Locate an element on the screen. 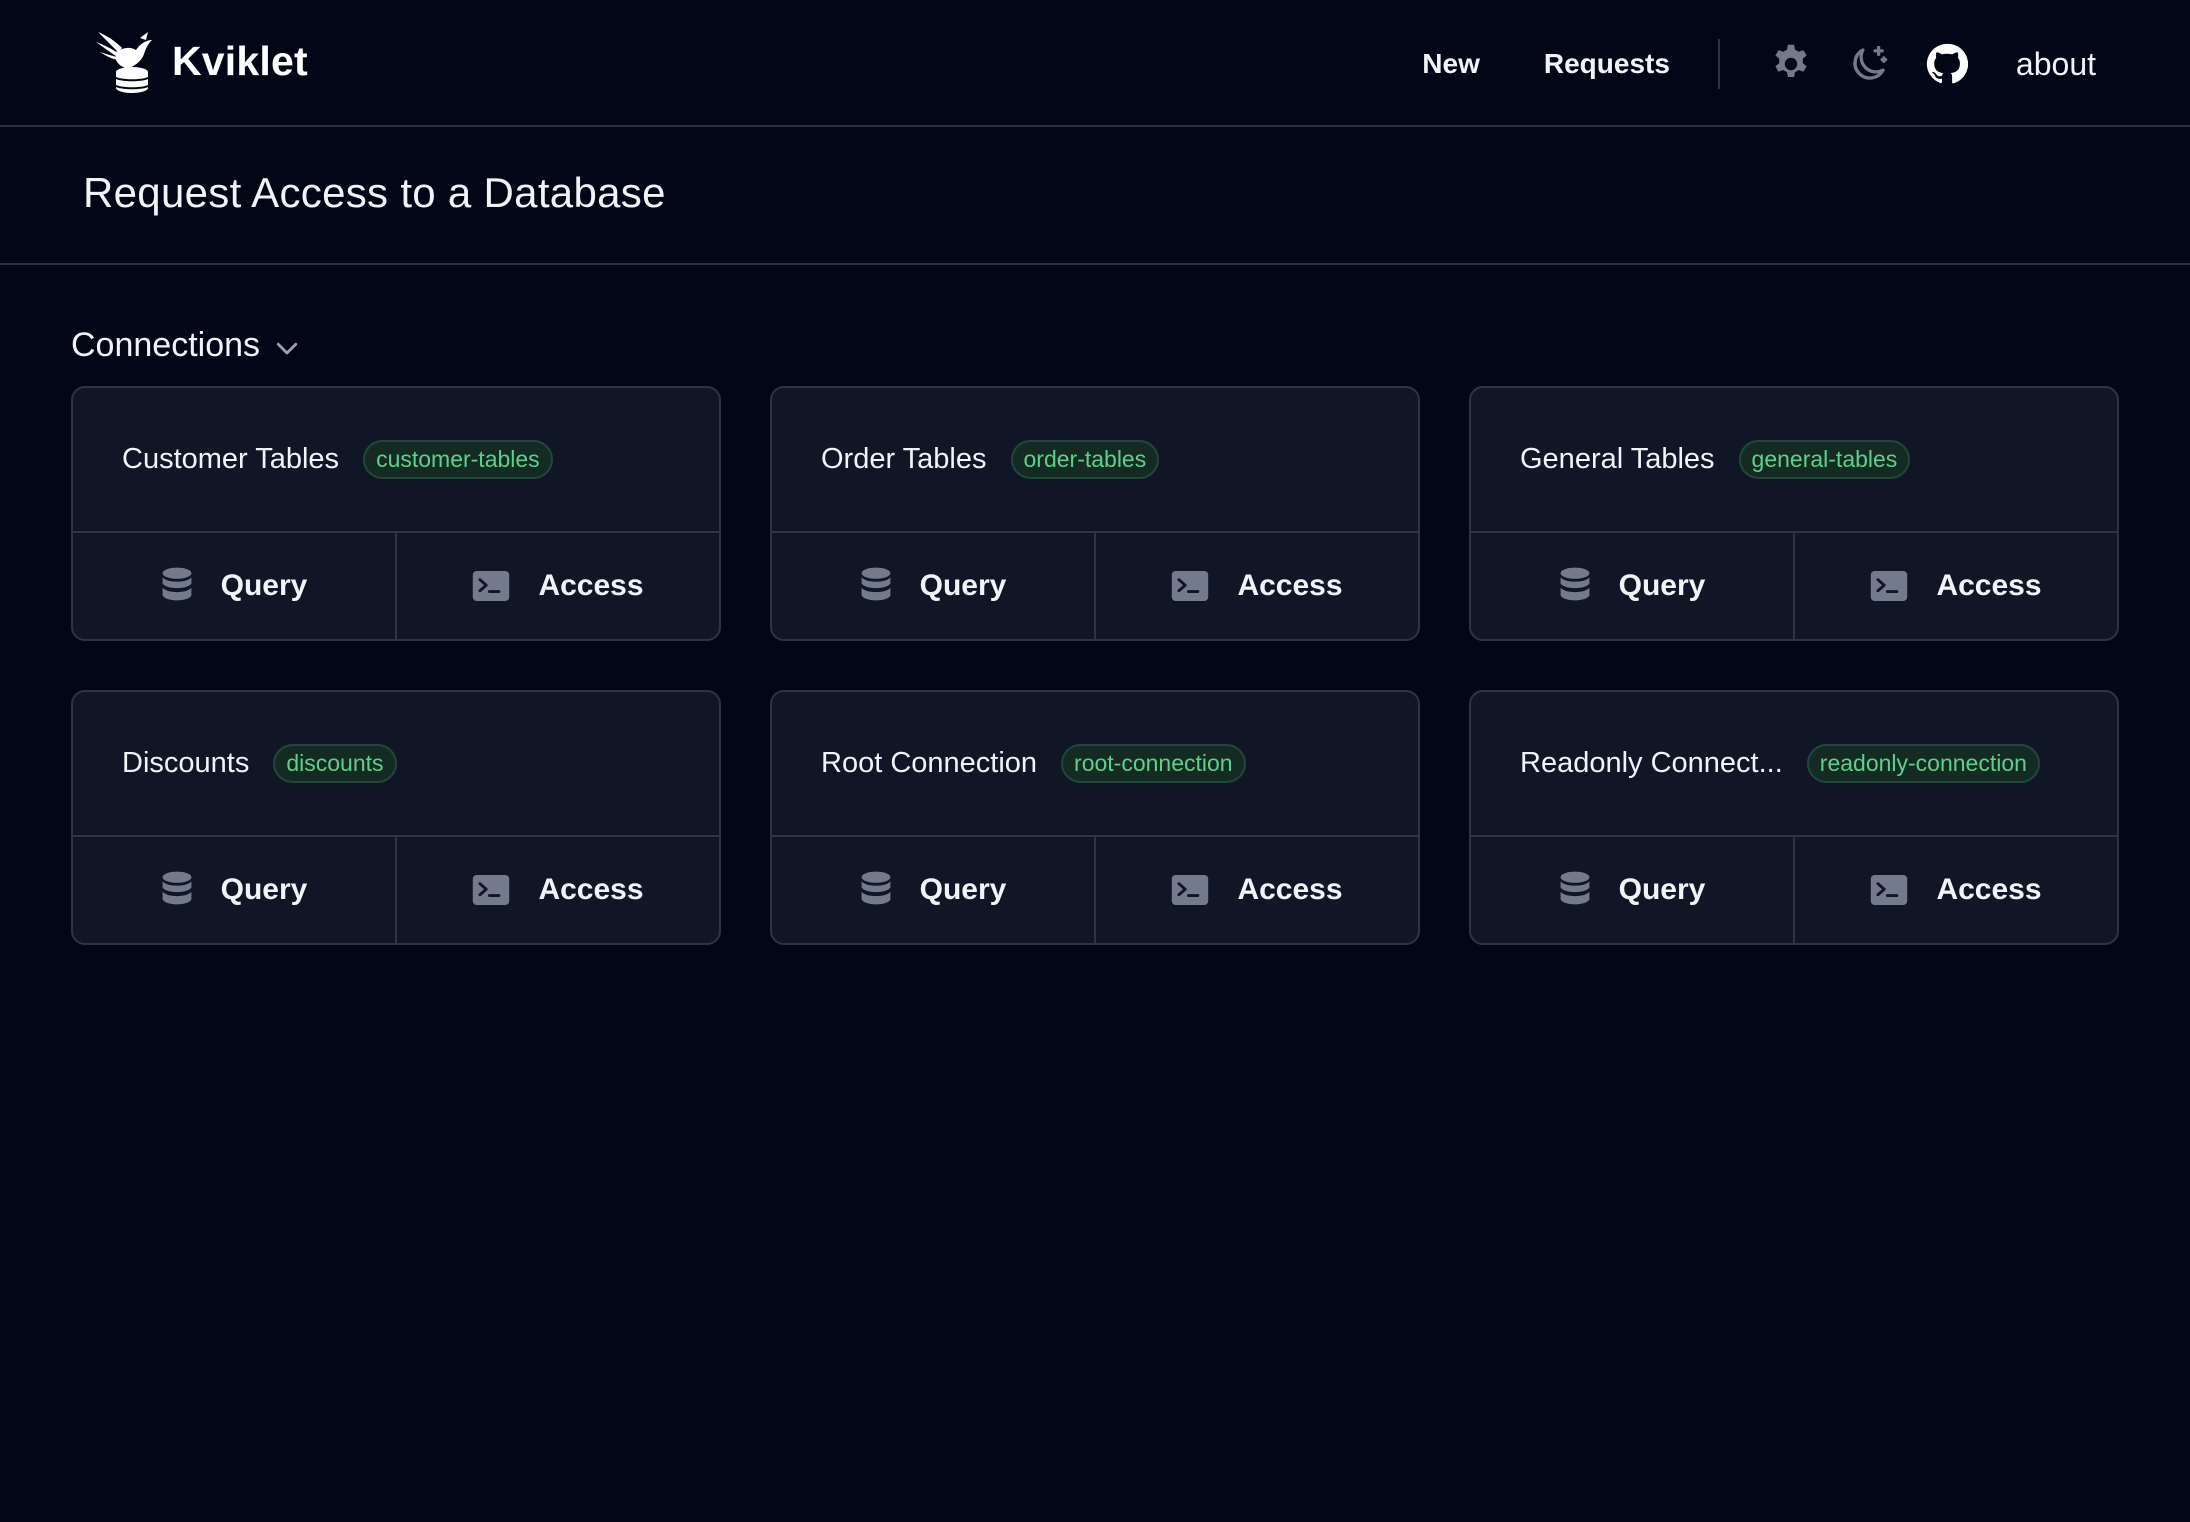 The width and height of the screenshot is (2190, 1522). page-header: Request Access to a Database is located at coordinates (1095, 196).